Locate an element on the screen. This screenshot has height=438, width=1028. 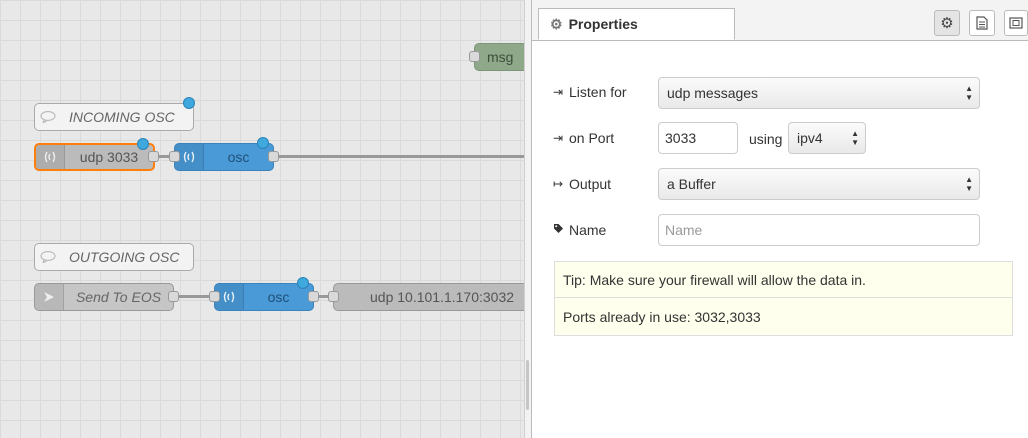
sign-out-icon: ↦ is located at coordinates (558, 184).